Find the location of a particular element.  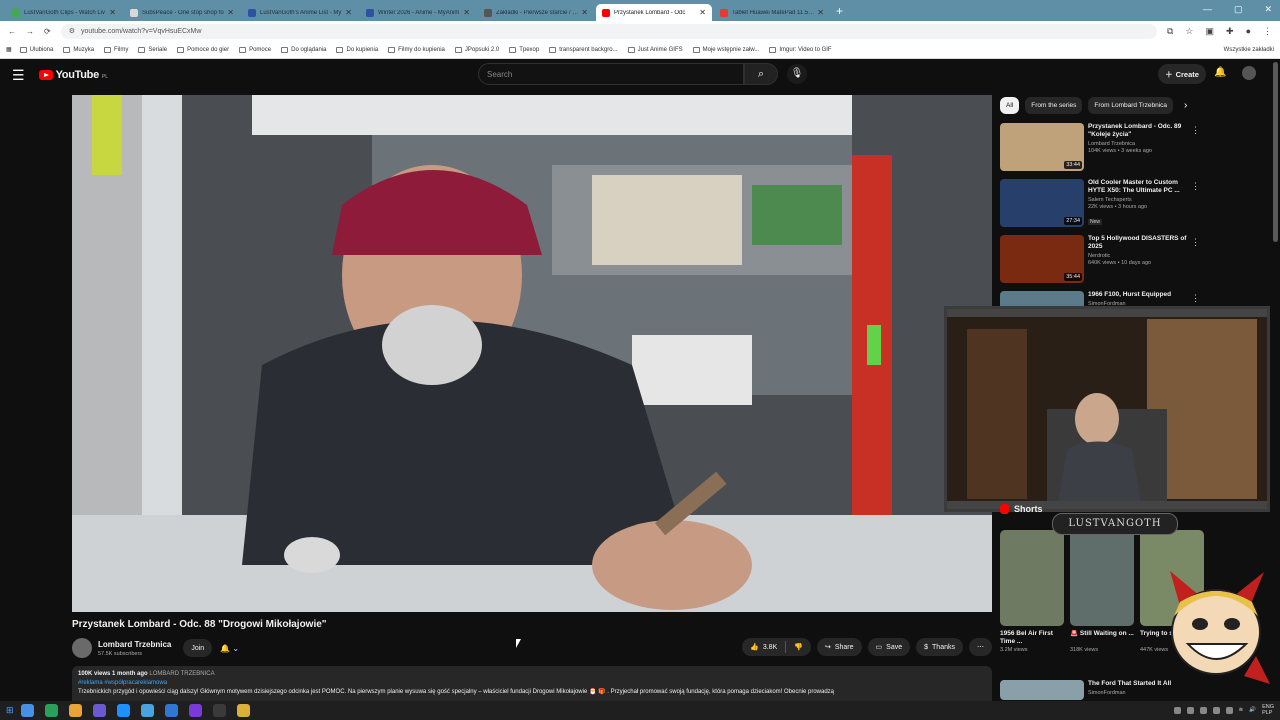

like-count: 3.8K is located at coordinates (770, 647).